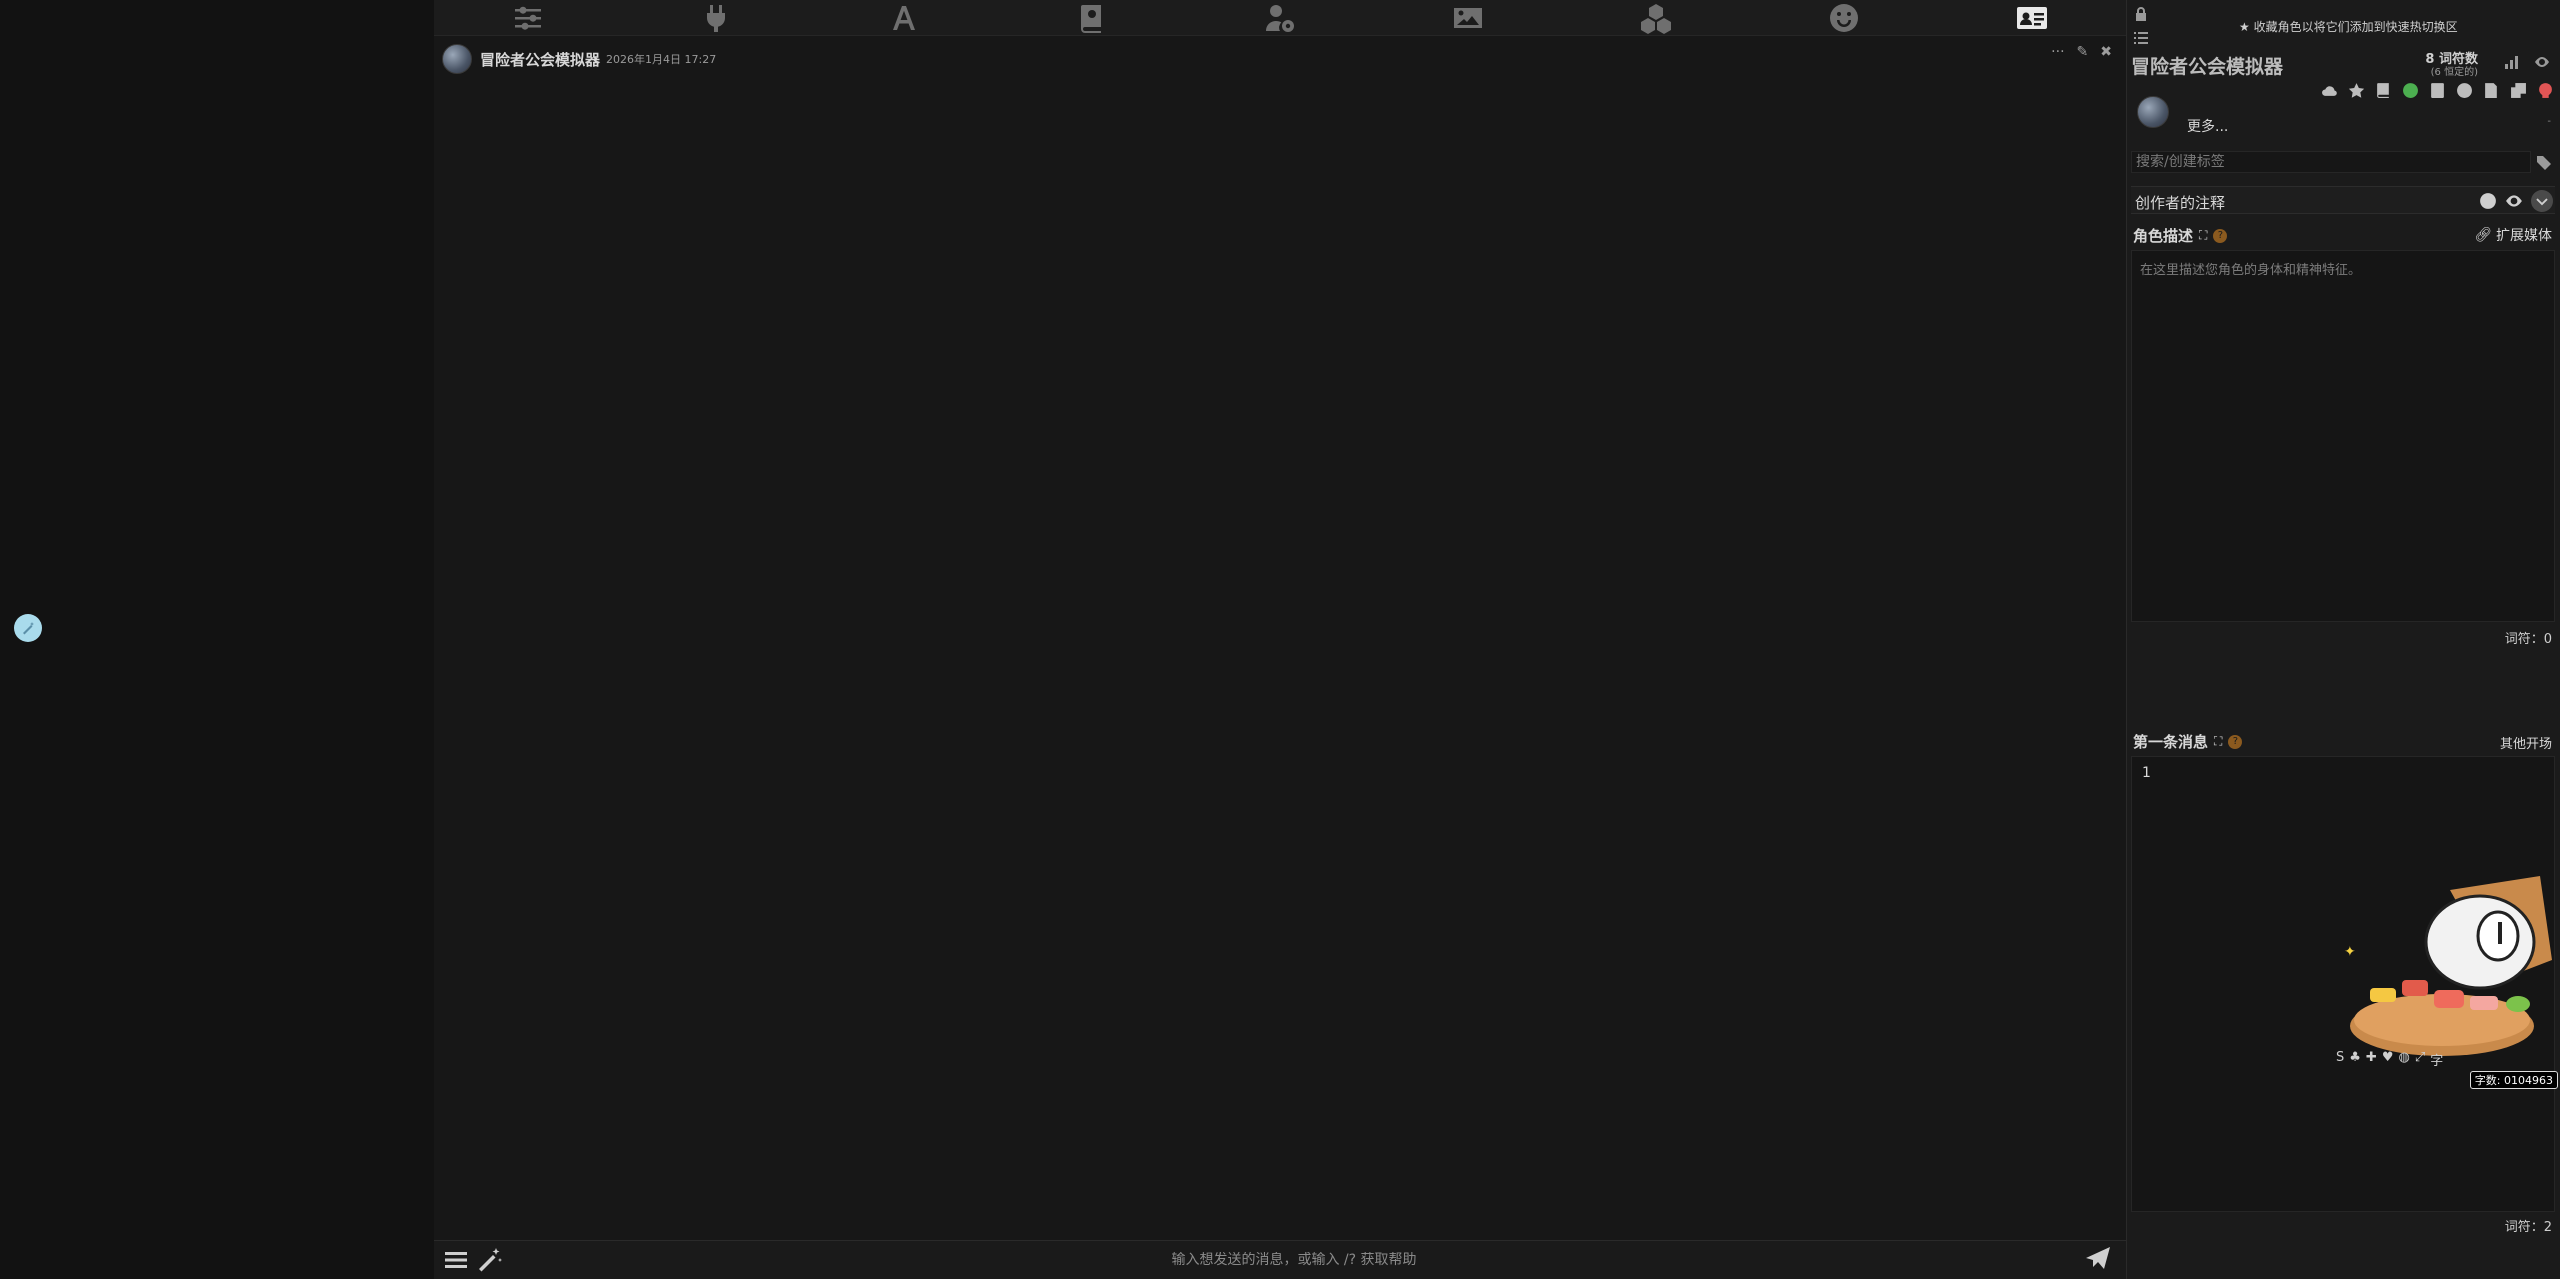  I want to click on top-toolbar, so click(1280, 18).